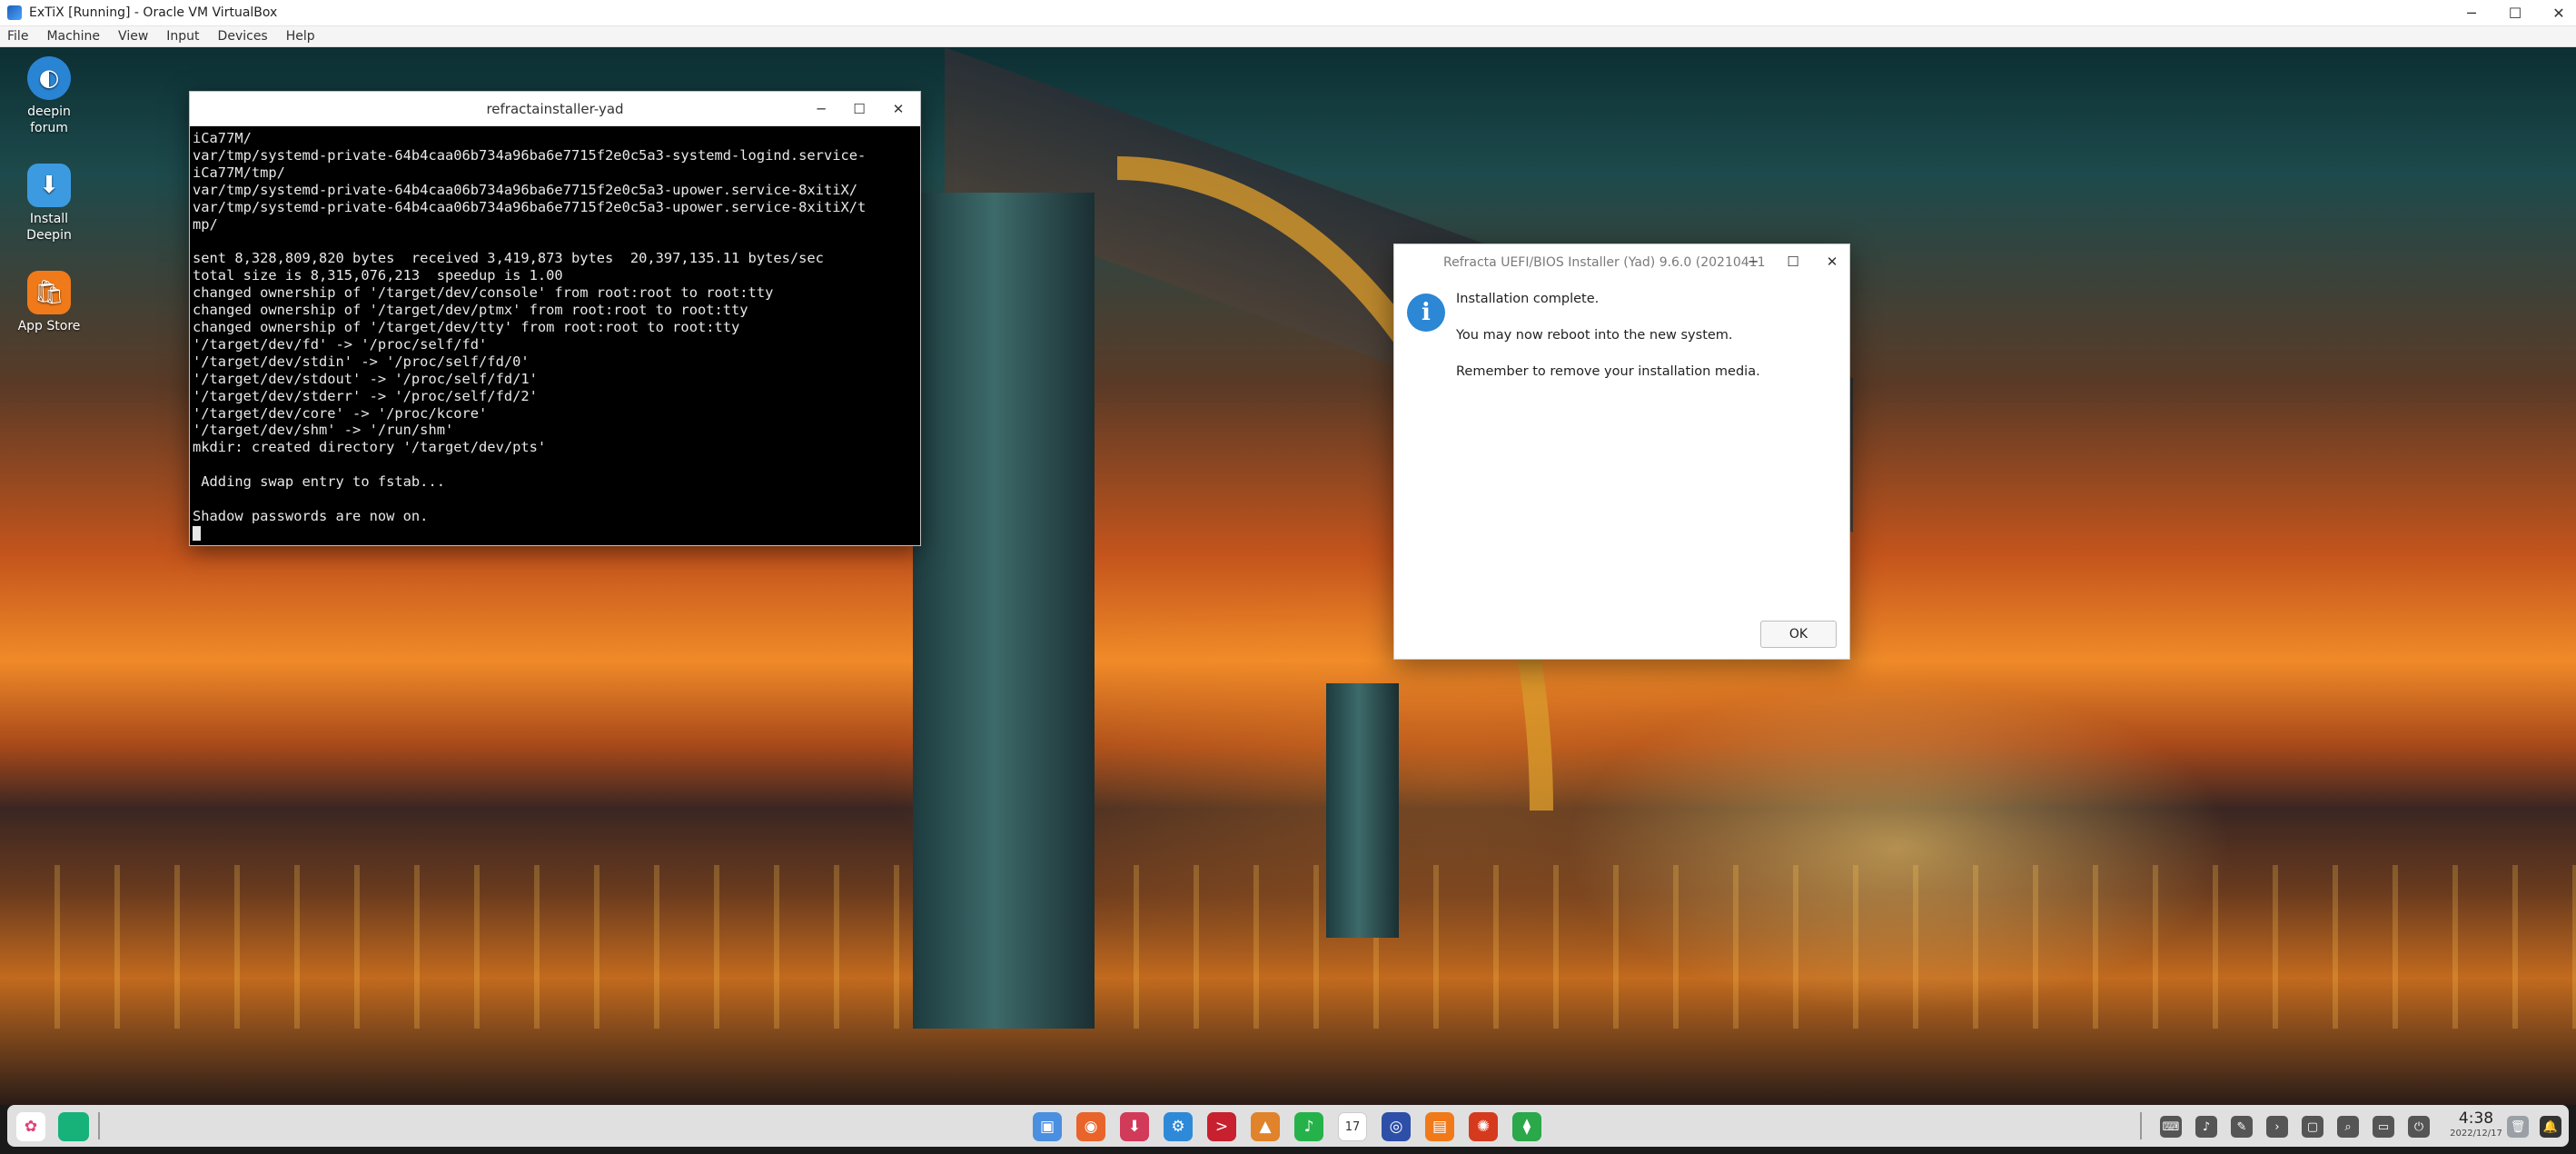  I want to click on dialog-message-reboot: You may now reboot into the new system., so click(1594, 335).